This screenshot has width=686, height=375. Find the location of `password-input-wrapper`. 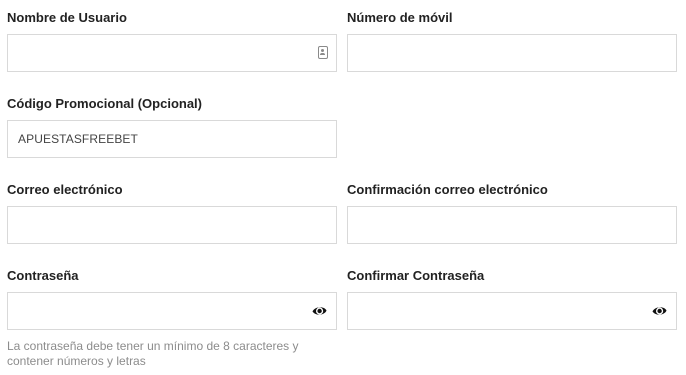

password-input-wrapper is located at coordinates (172, 311).